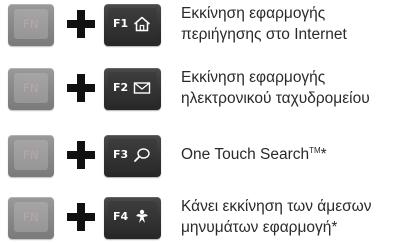 This screenshot has height=243, width=412. Describe the element at coordinates (259, 227) in the screenshot. I see `description-line: μηνυμάτων εφαρμογή*` at that location.